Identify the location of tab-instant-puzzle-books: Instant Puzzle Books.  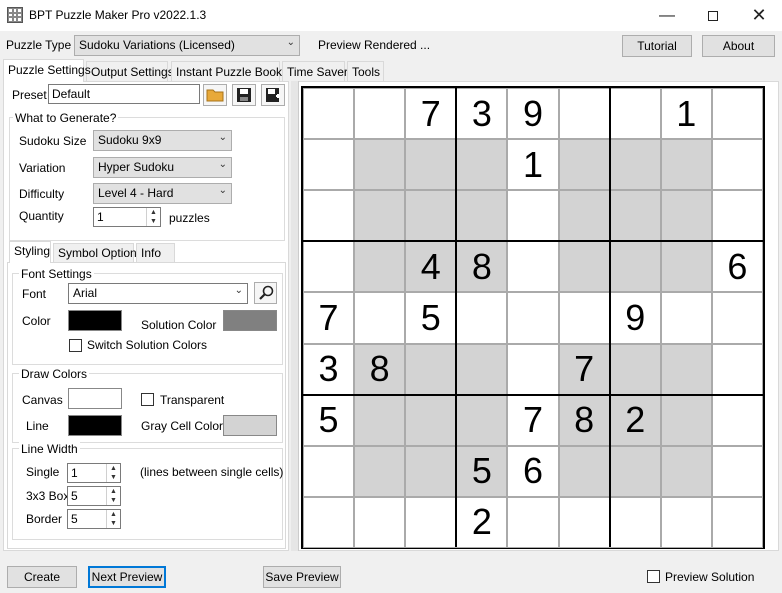
(229, 71).